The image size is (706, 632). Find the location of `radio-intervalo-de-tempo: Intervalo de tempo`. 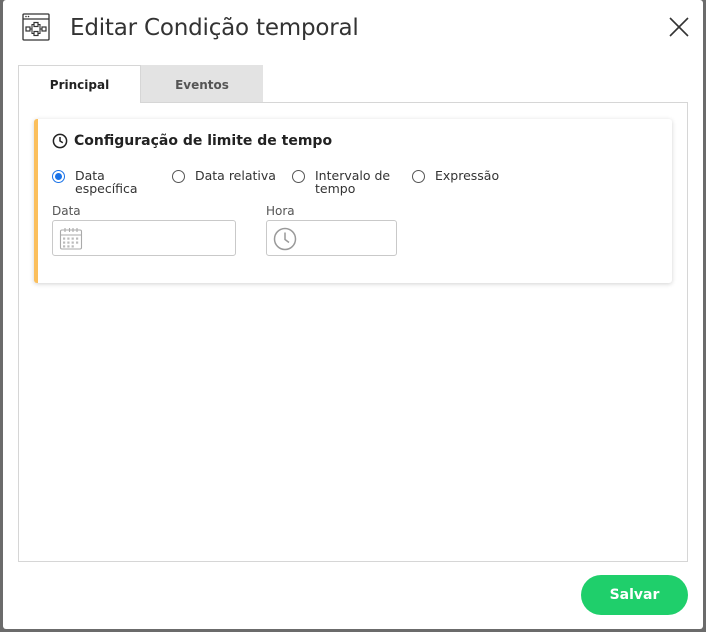

radio-intervalo-de-tempo: Intervalo de tempo is located at coordinates (346, 182).